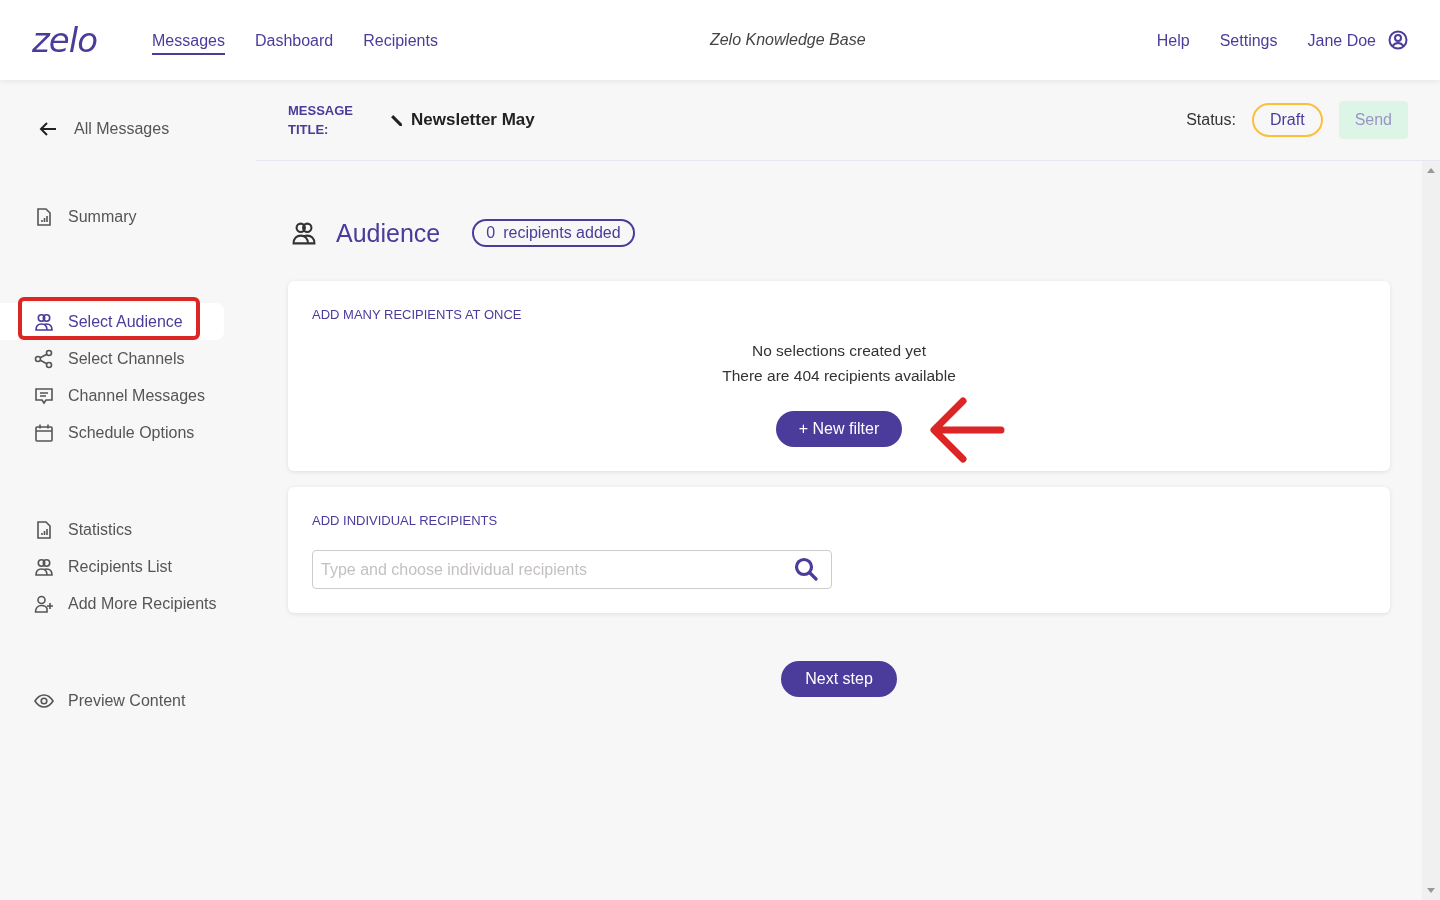 This screenshot has height=900, width=1440. What do you see at coordinates (128, 395) in the screenshot?
I see `sidebar-item: Channel Messages` at bounding box center [128, 395].